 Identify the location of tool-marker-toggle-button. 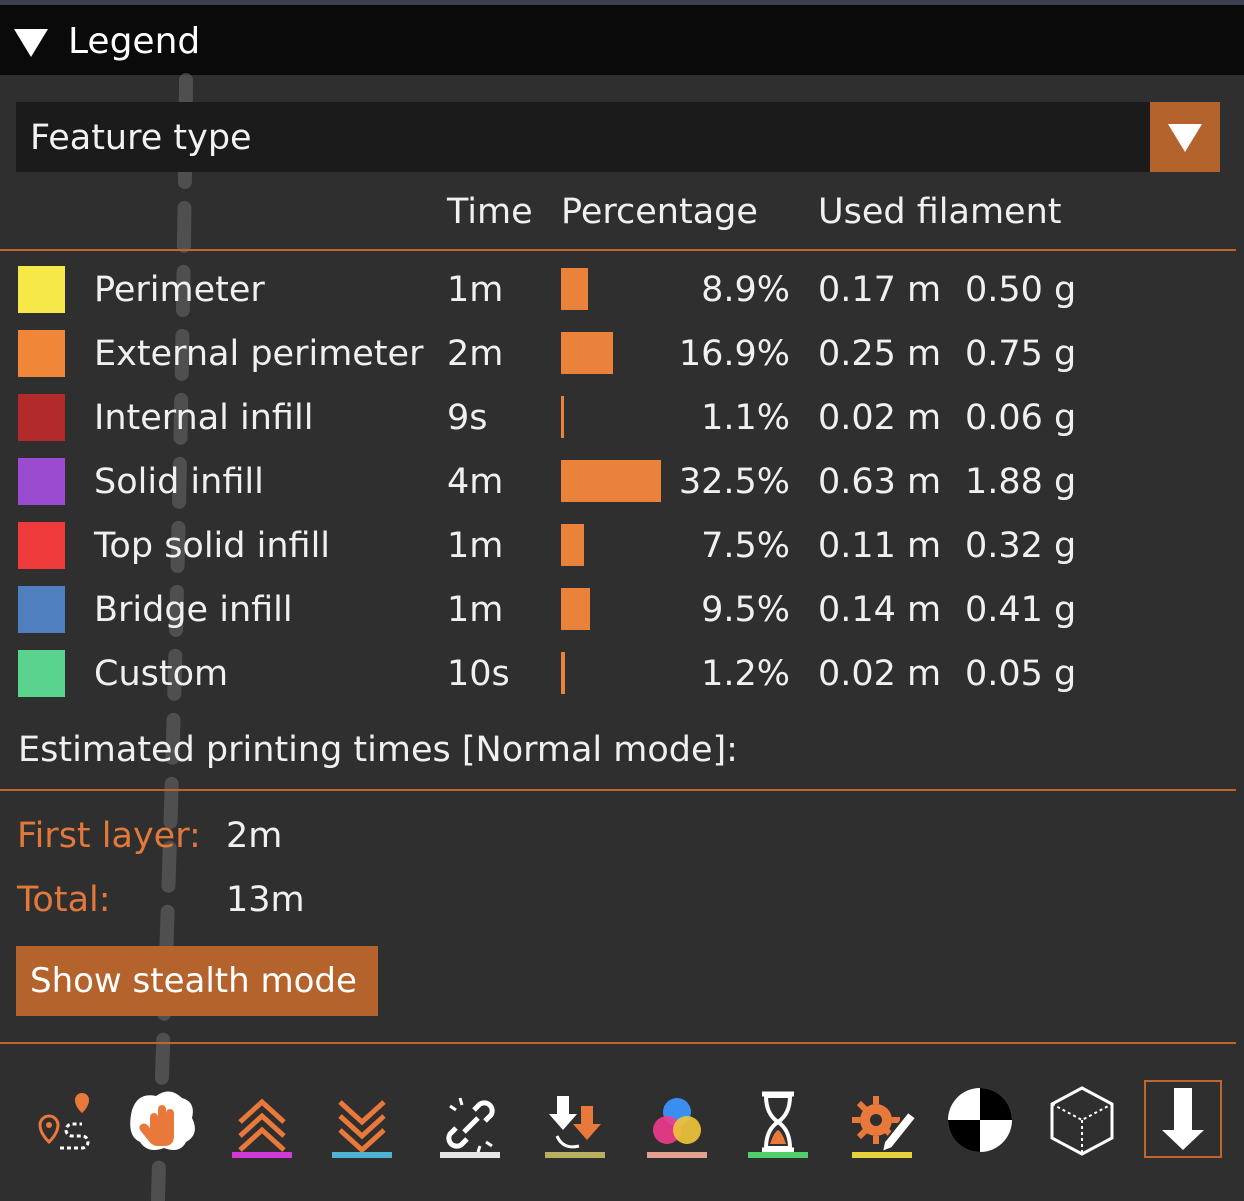
(1184, 1120).